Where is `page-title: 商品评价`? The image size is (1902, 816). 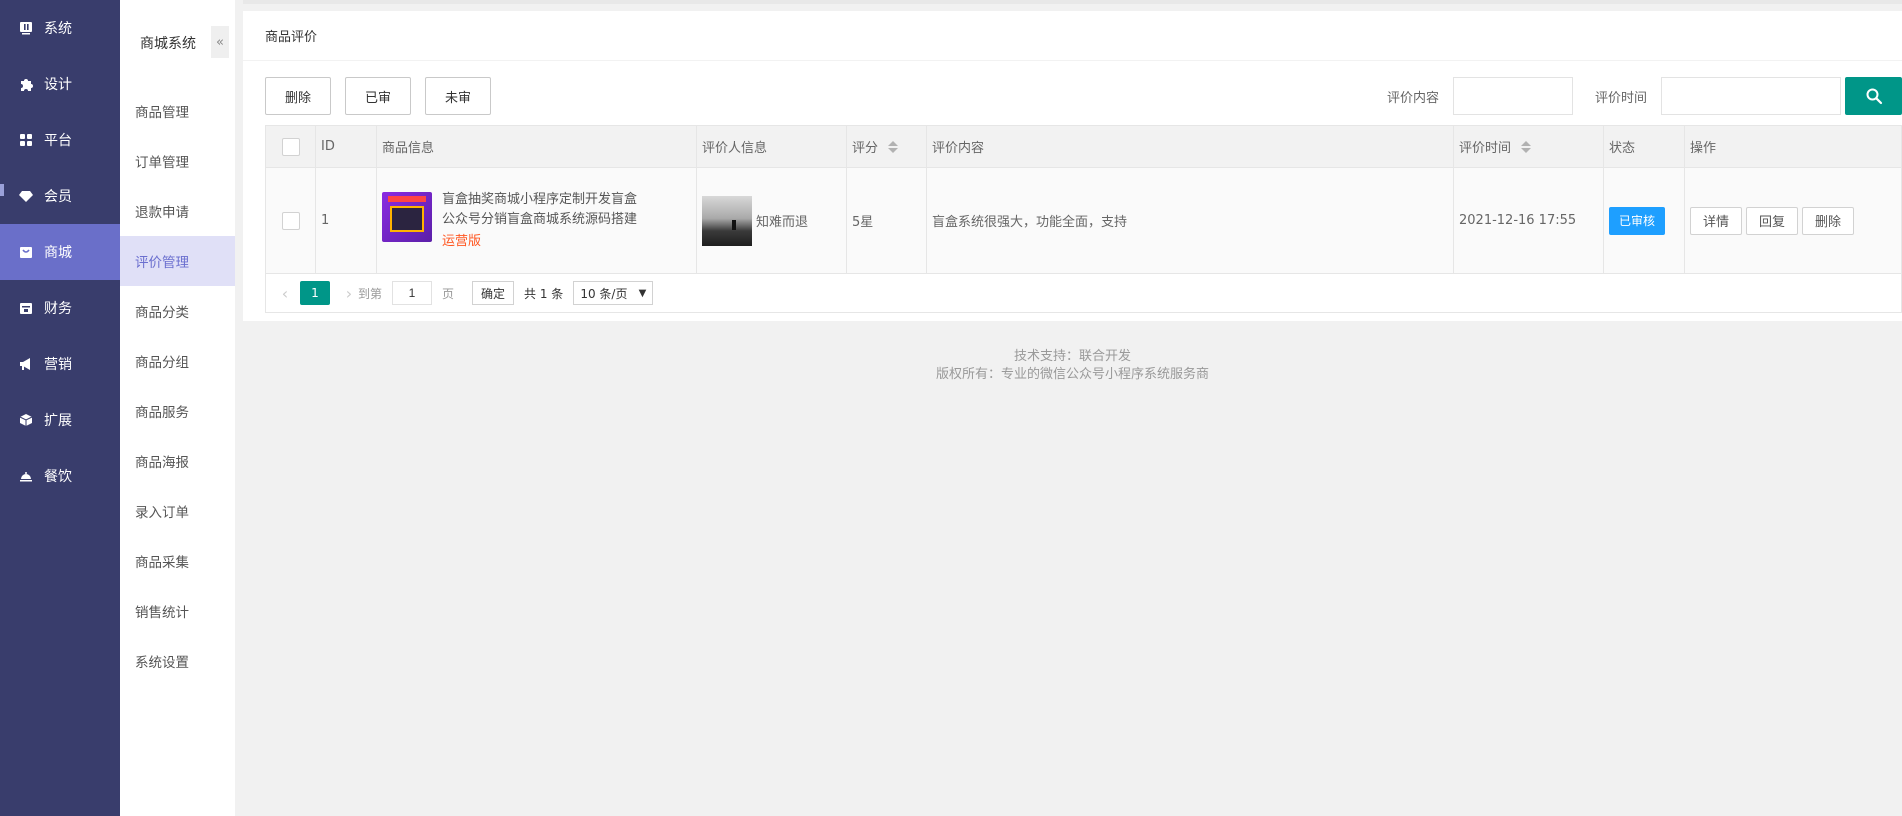
page-title: 商品评价 is located at coordinates (1072, 36).